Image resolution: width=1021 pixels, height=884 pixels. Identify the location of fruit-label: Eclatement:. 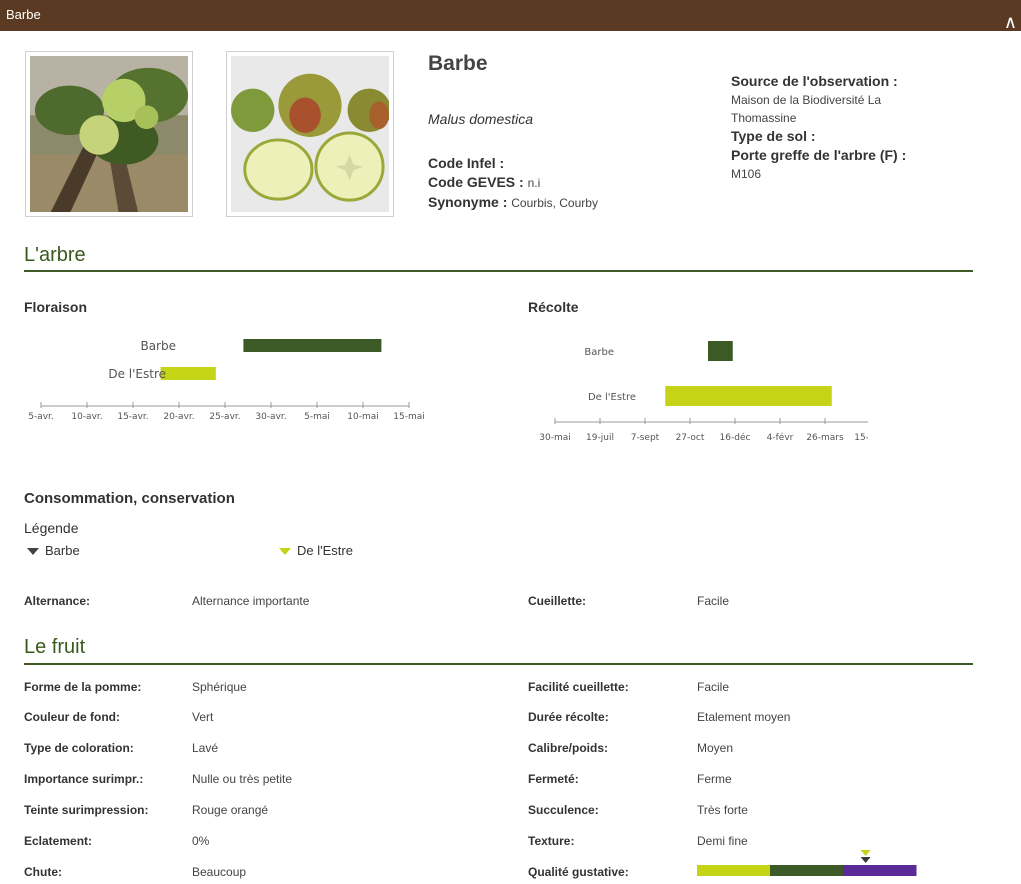
(58, 841).